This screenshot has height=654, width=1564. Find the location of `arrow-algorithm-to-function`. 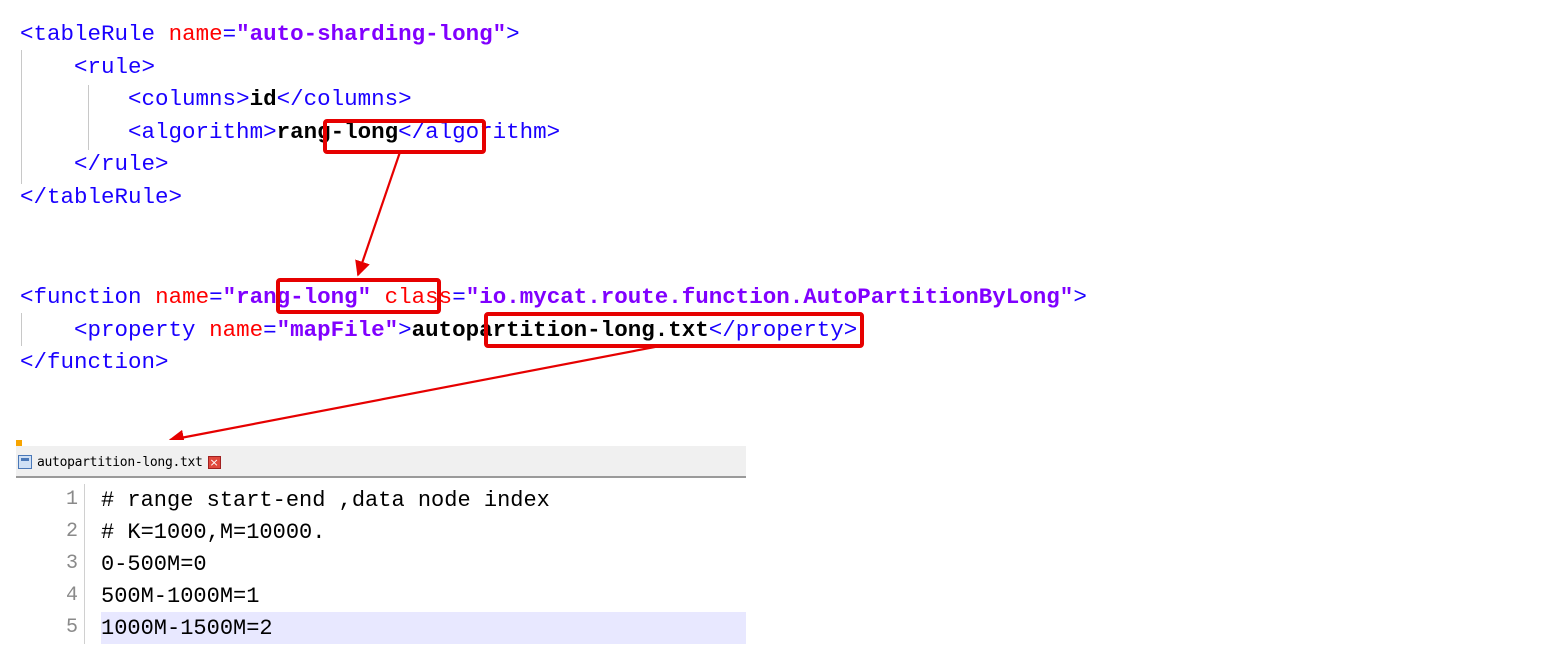

arrow-algorithm-to-function is located at coordinates (378, 214).